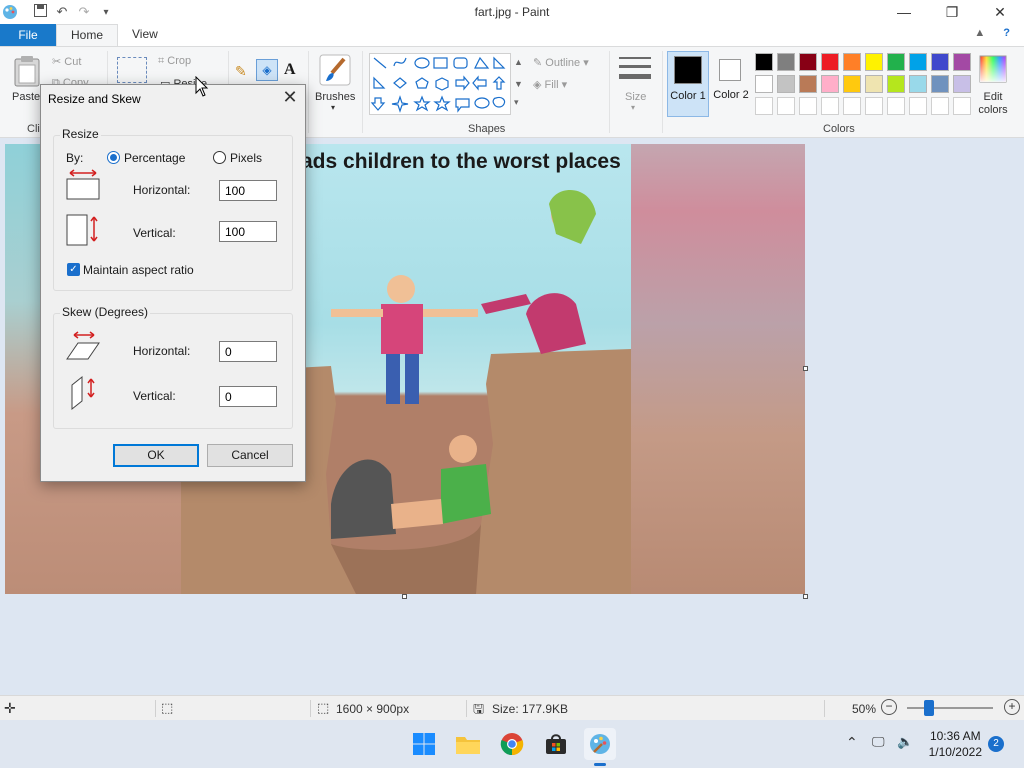 The image size is (1024, 768). I want to click on edit-colors-button: Edit colors, so click(993, 104).